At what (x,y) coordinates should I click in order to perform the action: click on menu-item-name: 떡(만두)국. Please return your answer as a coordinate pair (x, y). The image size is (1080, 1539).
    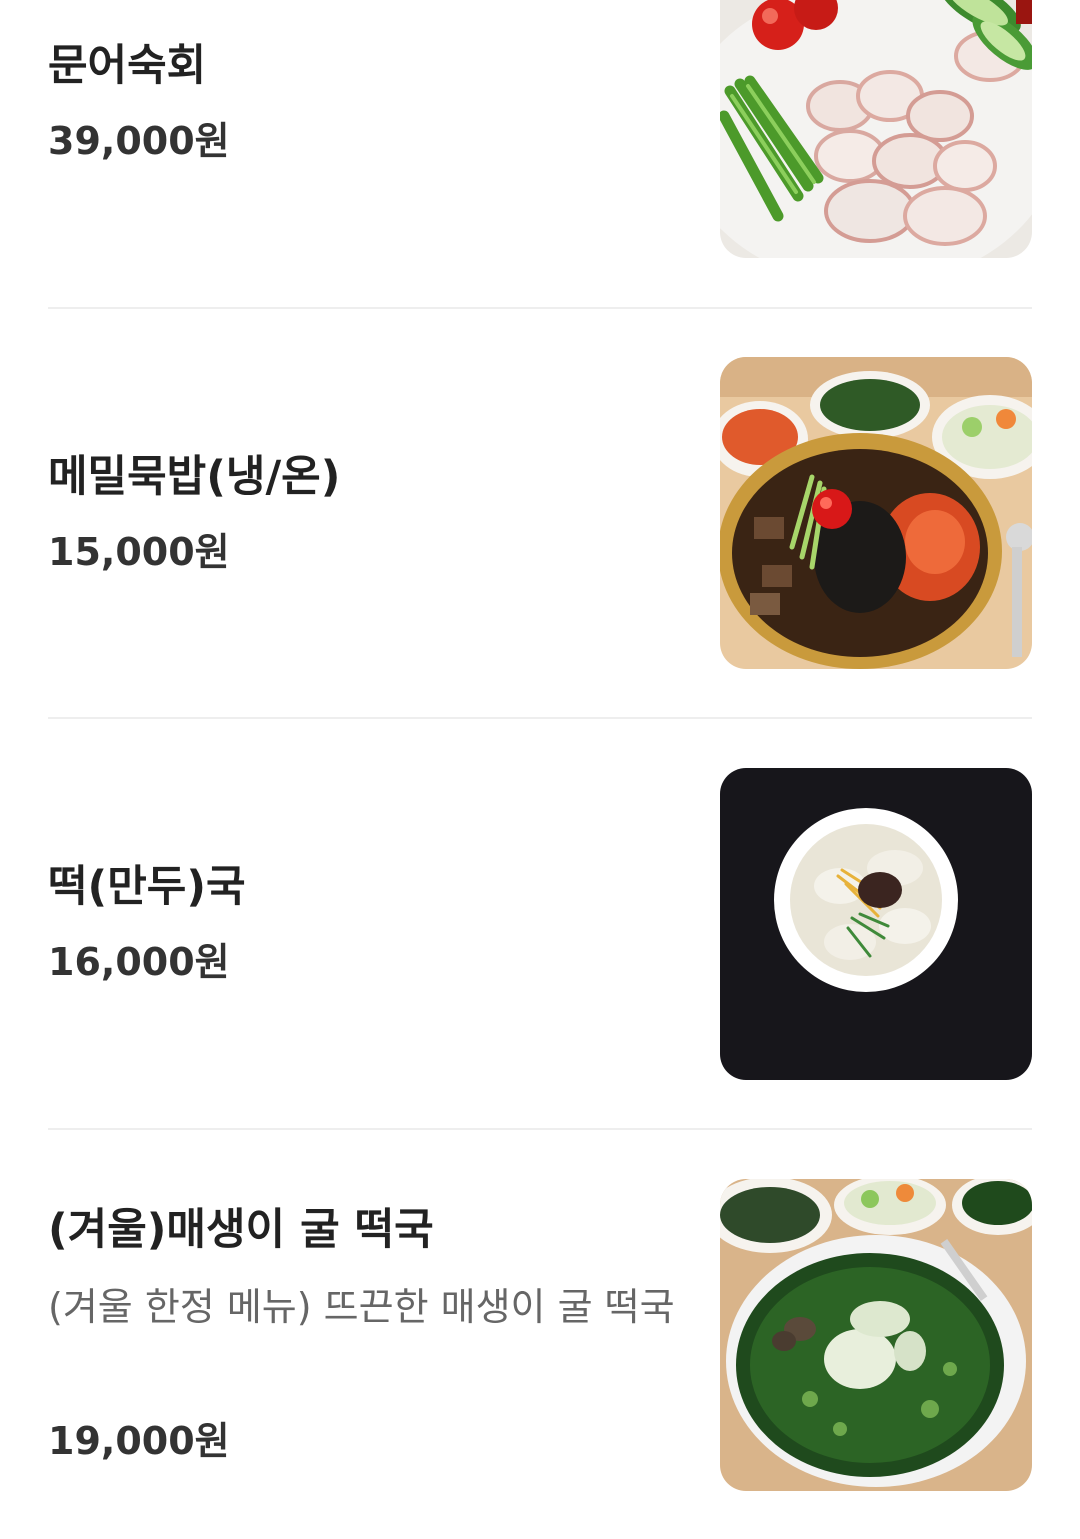
    Looking at the image, I should click on (147, 887).